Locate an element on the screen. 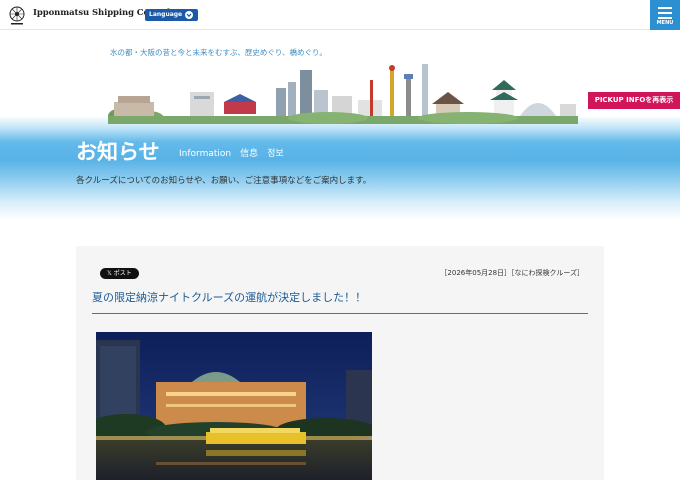 The image size is (680, 480). x-post-label: ポスト is located at coordinates (122, 273).